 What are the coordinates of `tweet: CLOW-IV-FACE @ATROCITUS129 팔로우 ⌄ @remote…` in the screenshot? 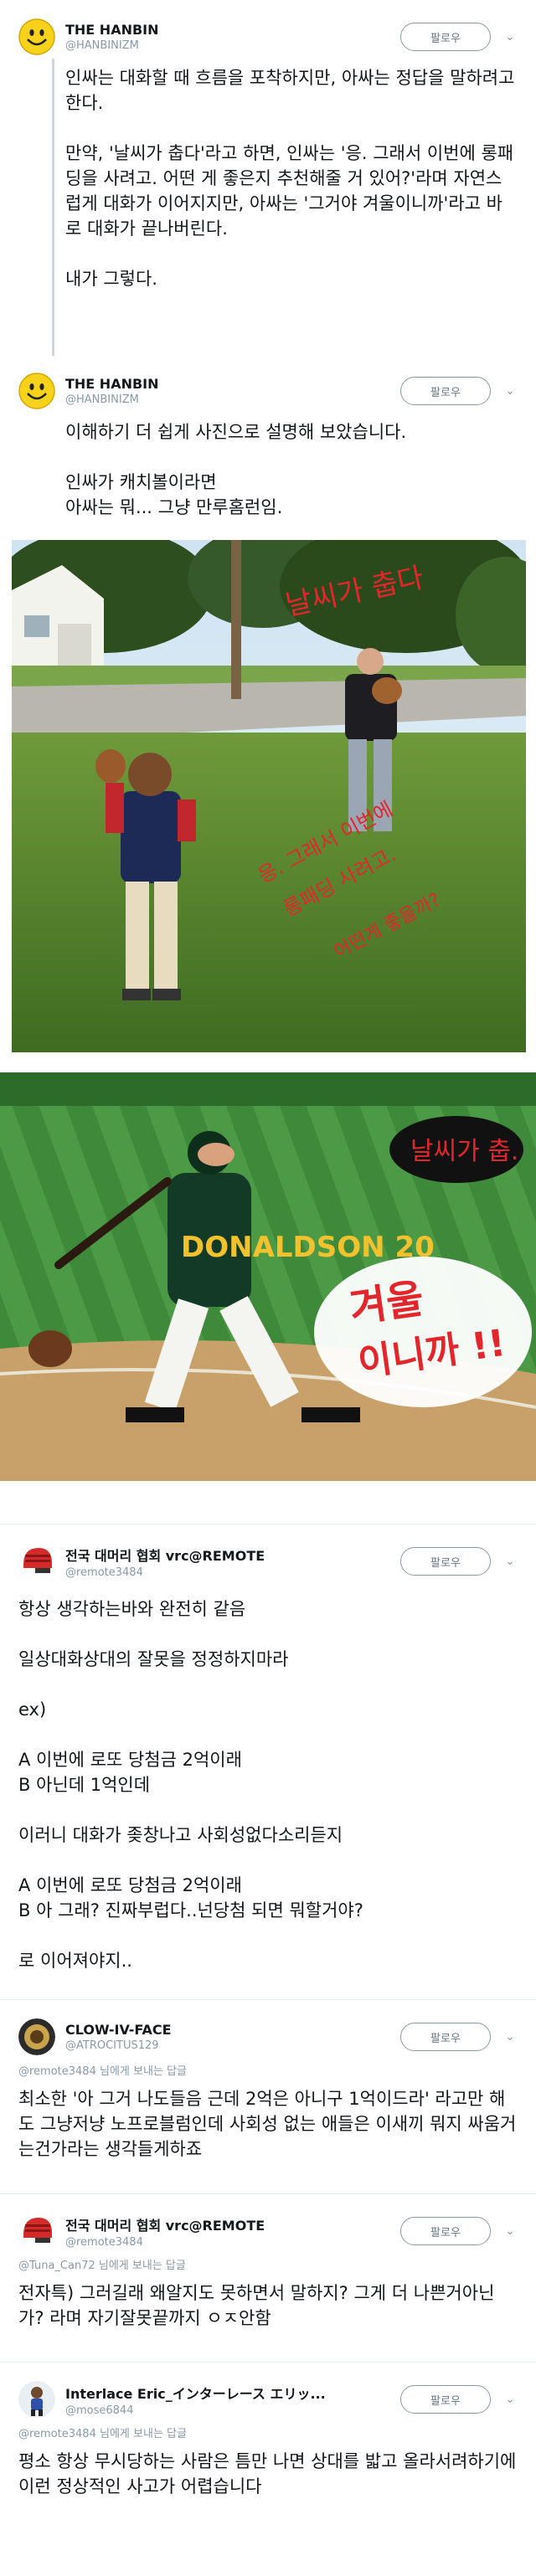 It's located at (268, 2096).